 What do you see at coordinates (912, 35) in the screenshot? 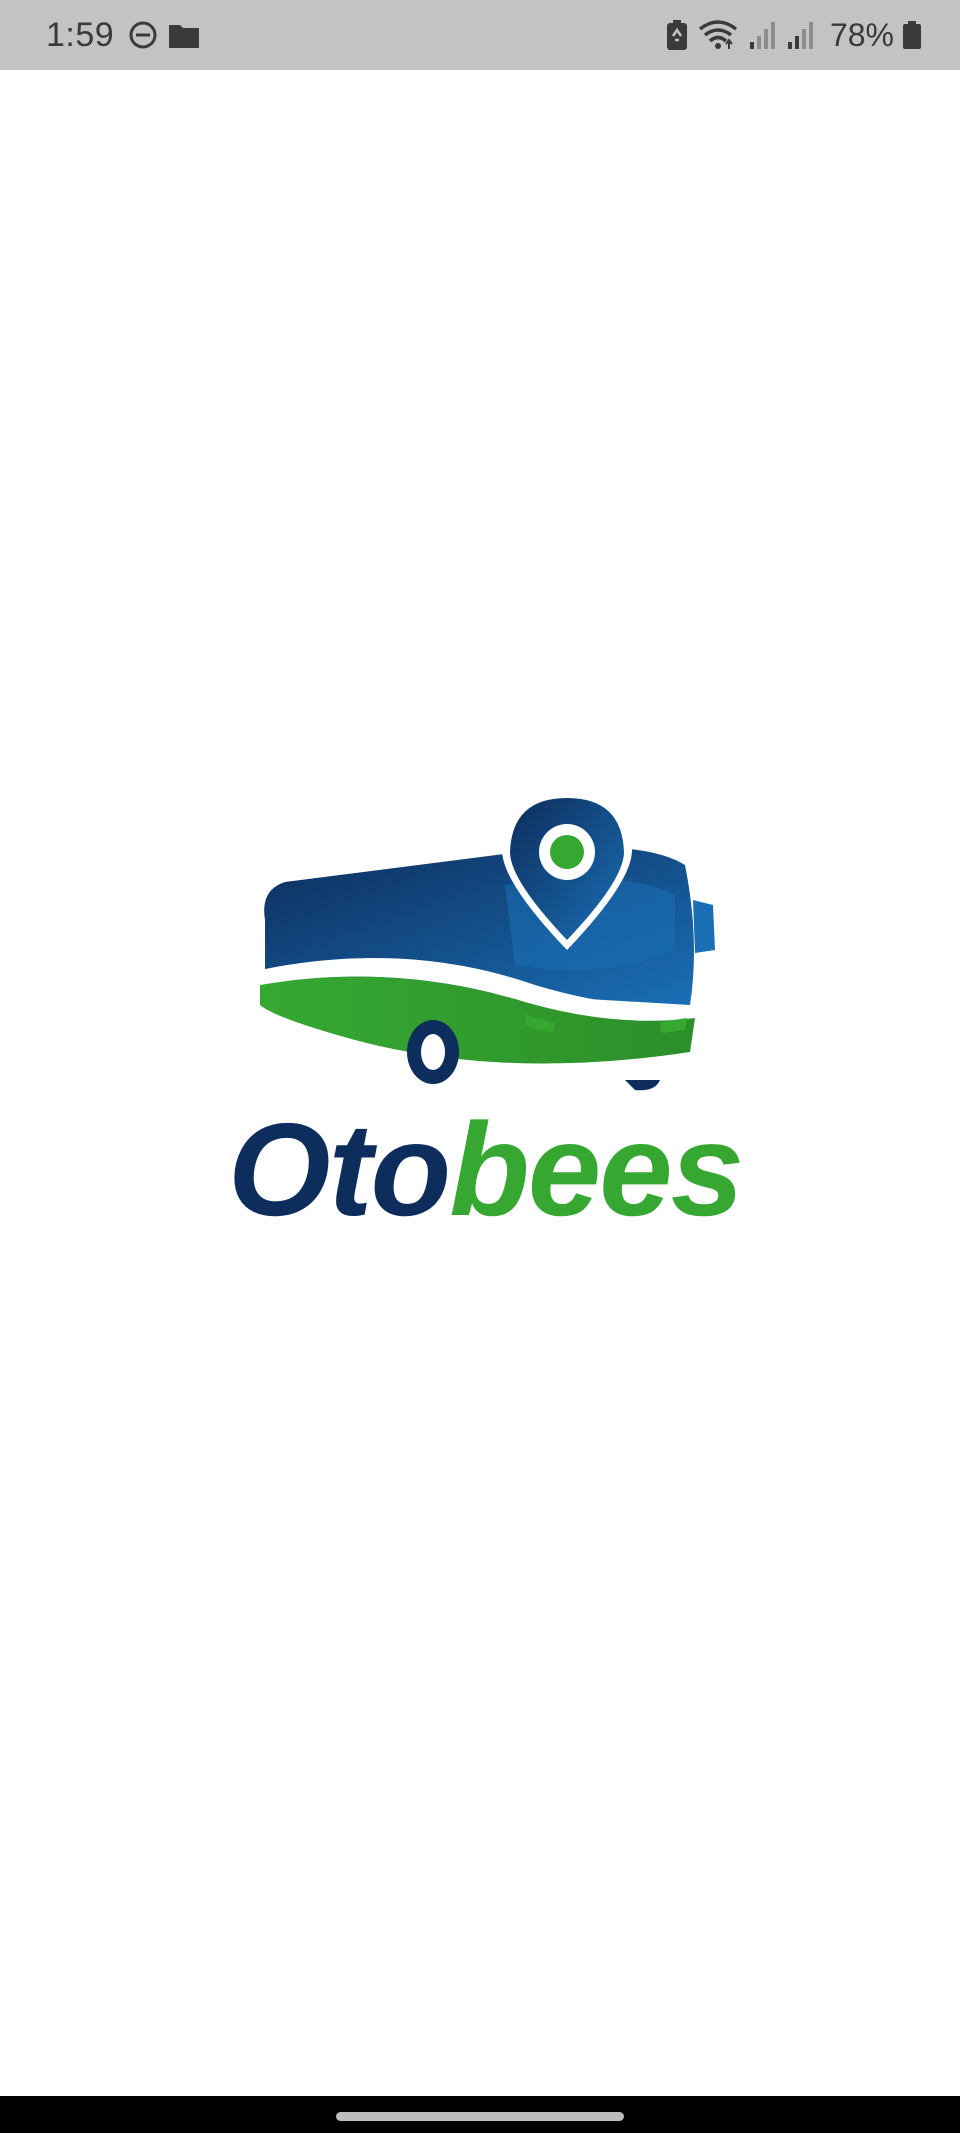
I see `battery-icon` at bounding box center [912, 35].